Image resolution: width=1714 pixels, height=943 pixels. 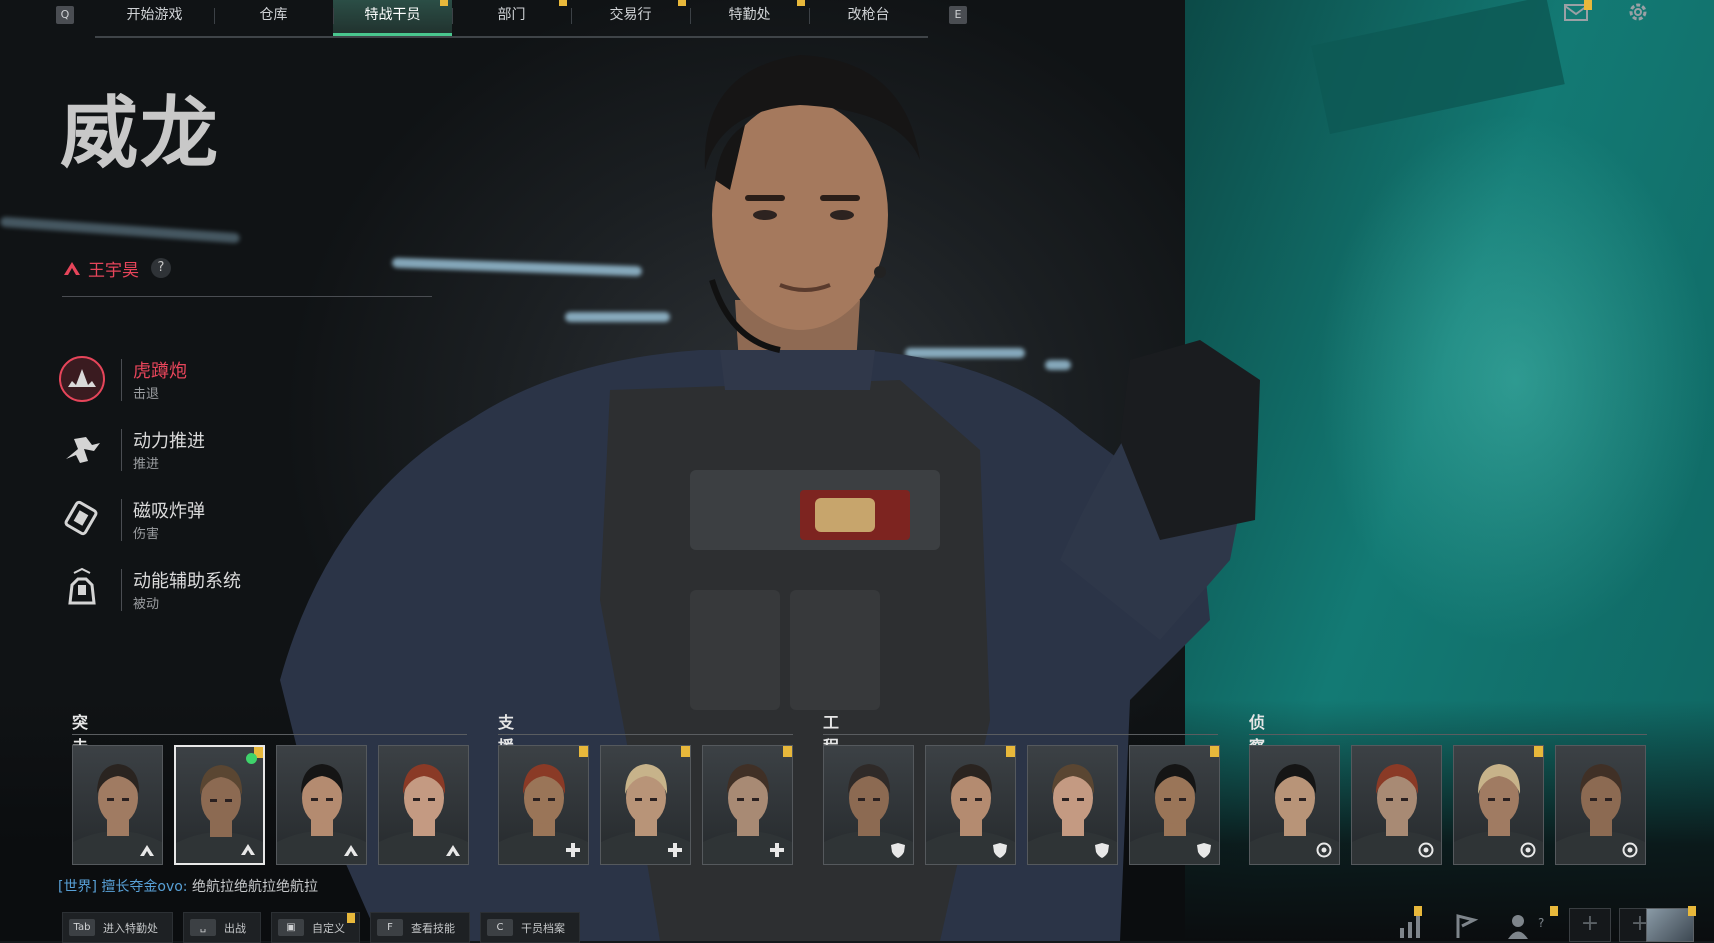 I want to click on help-icon: ?, so click(x=161, y=268).